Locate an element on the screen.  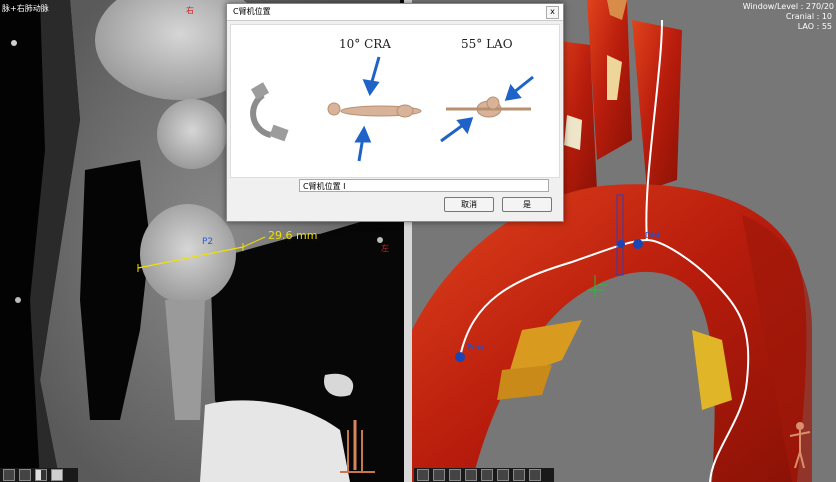
left-toolbar is located at coordinates (39, 475).